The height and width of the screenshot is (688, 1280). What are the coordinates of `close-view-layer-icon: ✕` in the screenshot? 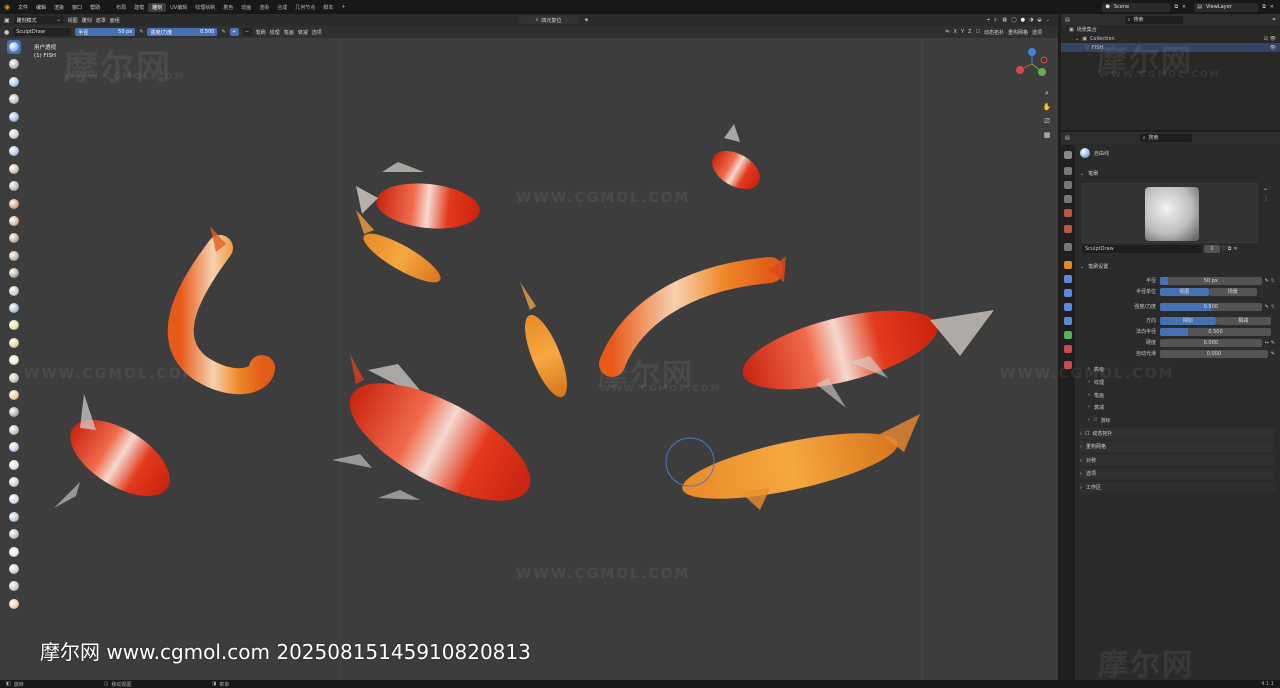 It's located at (1272, 7).